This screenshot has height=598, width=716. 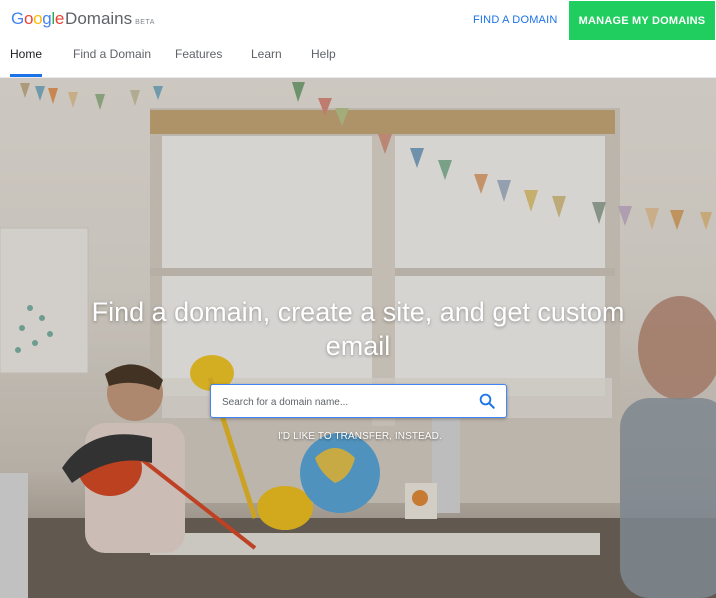 I want to click on google-wordmark: Google, so click(x=37, y=19).